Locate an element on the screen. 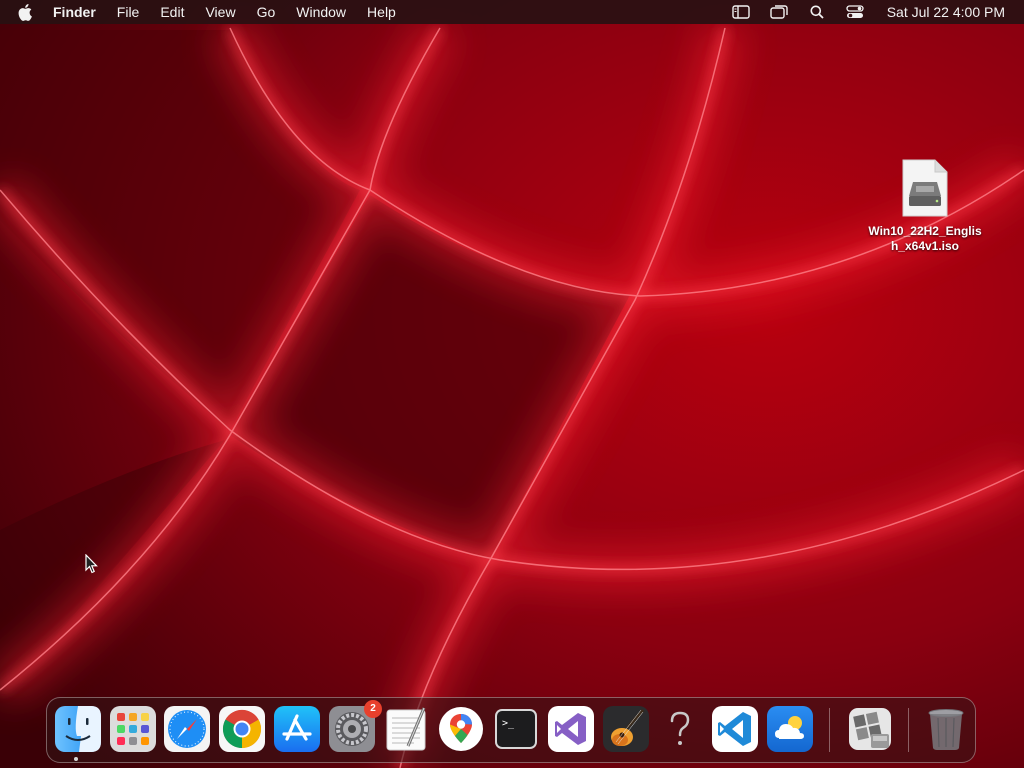 The image size is (1024, 768). safari-icon is located at coordinates (187, 729).